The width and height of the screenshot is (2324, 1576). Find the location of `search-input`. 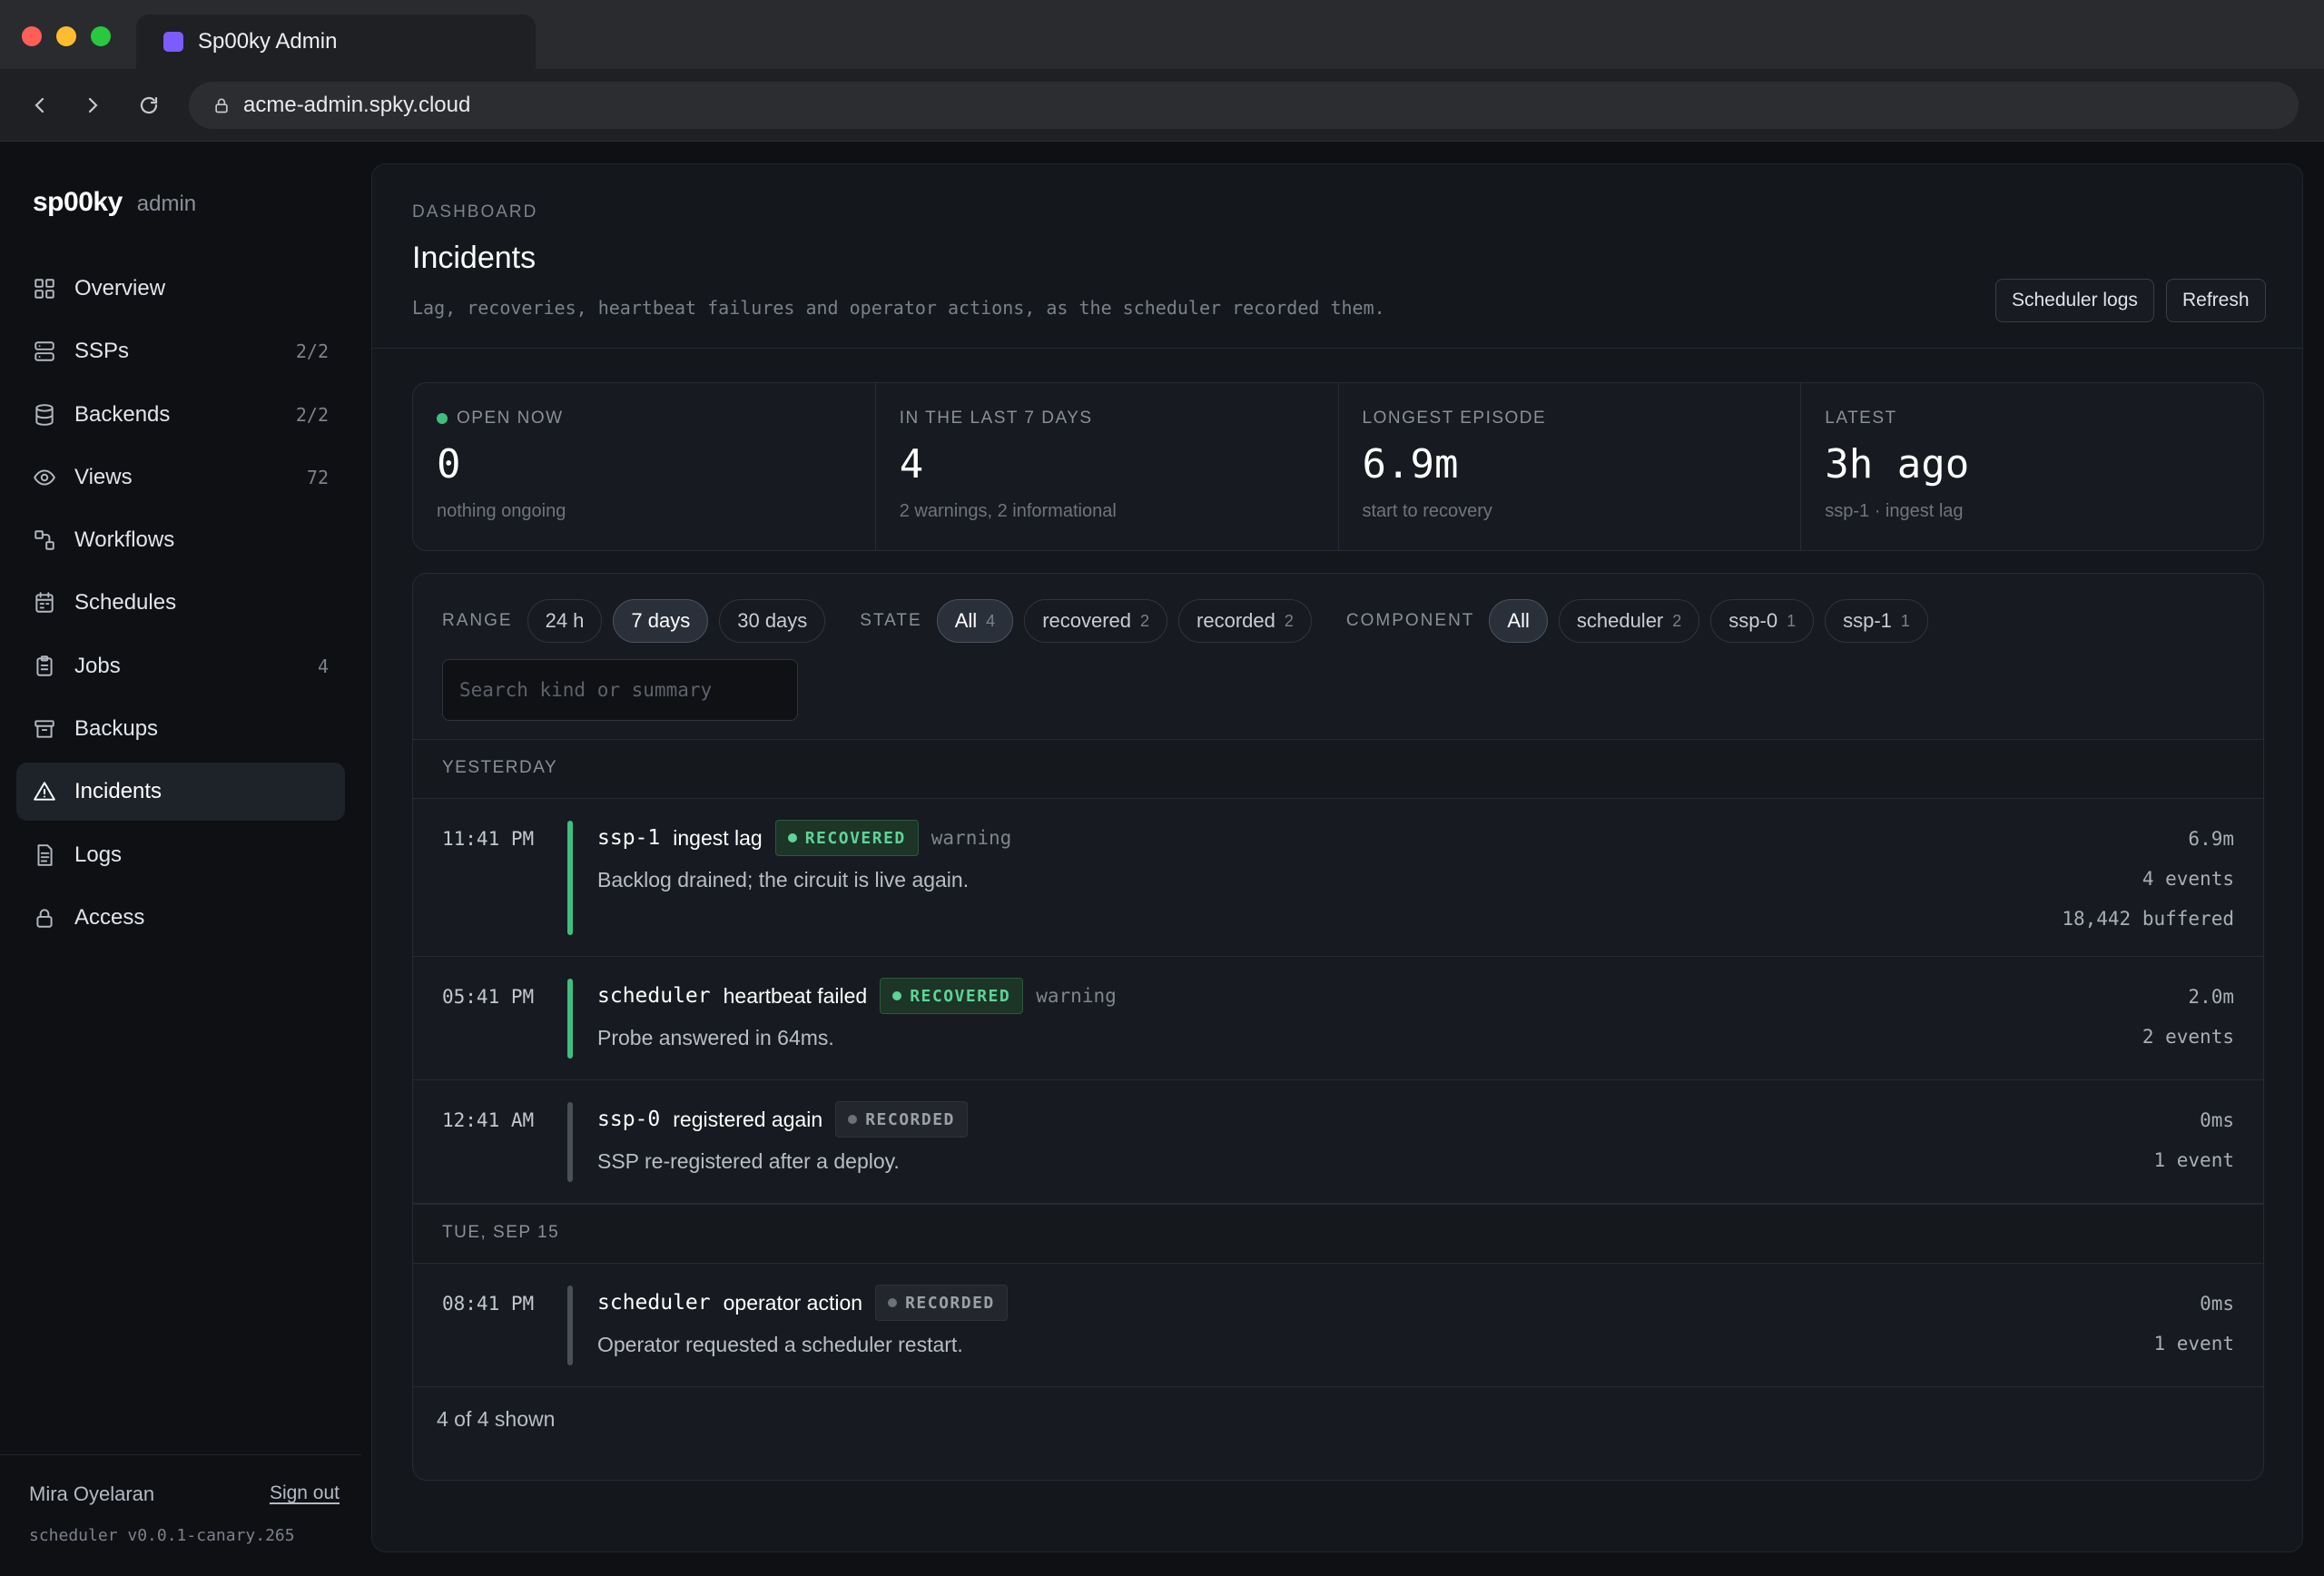

search-input is located at coordinates (620, 690).